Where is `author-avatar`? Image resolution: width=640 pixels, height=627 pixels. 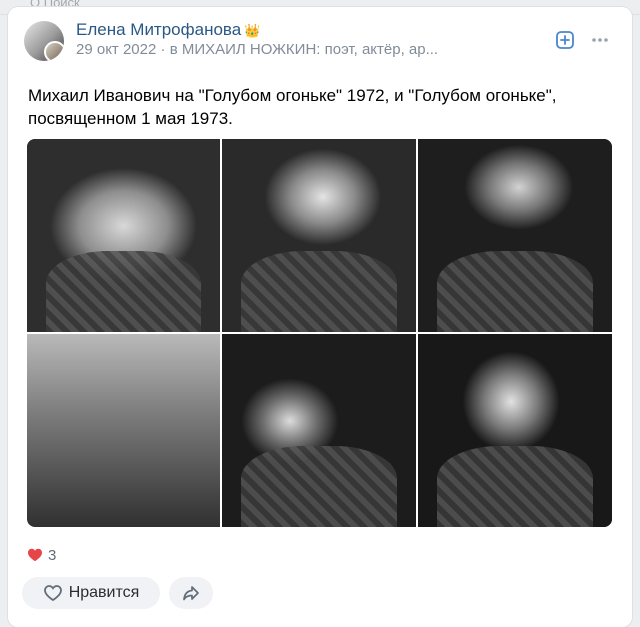 author-avatar is located at coordinates (44, 41).